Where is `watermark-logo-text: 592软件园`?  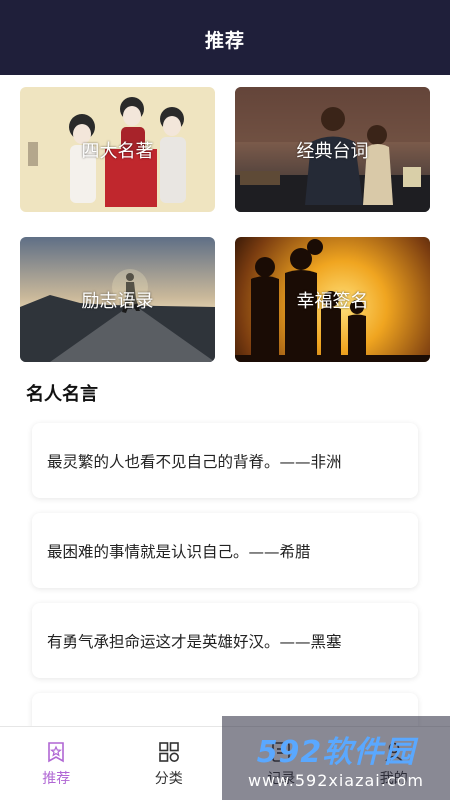 watermark-logo-text: 592软件园 is located at coordinates (336, 752).